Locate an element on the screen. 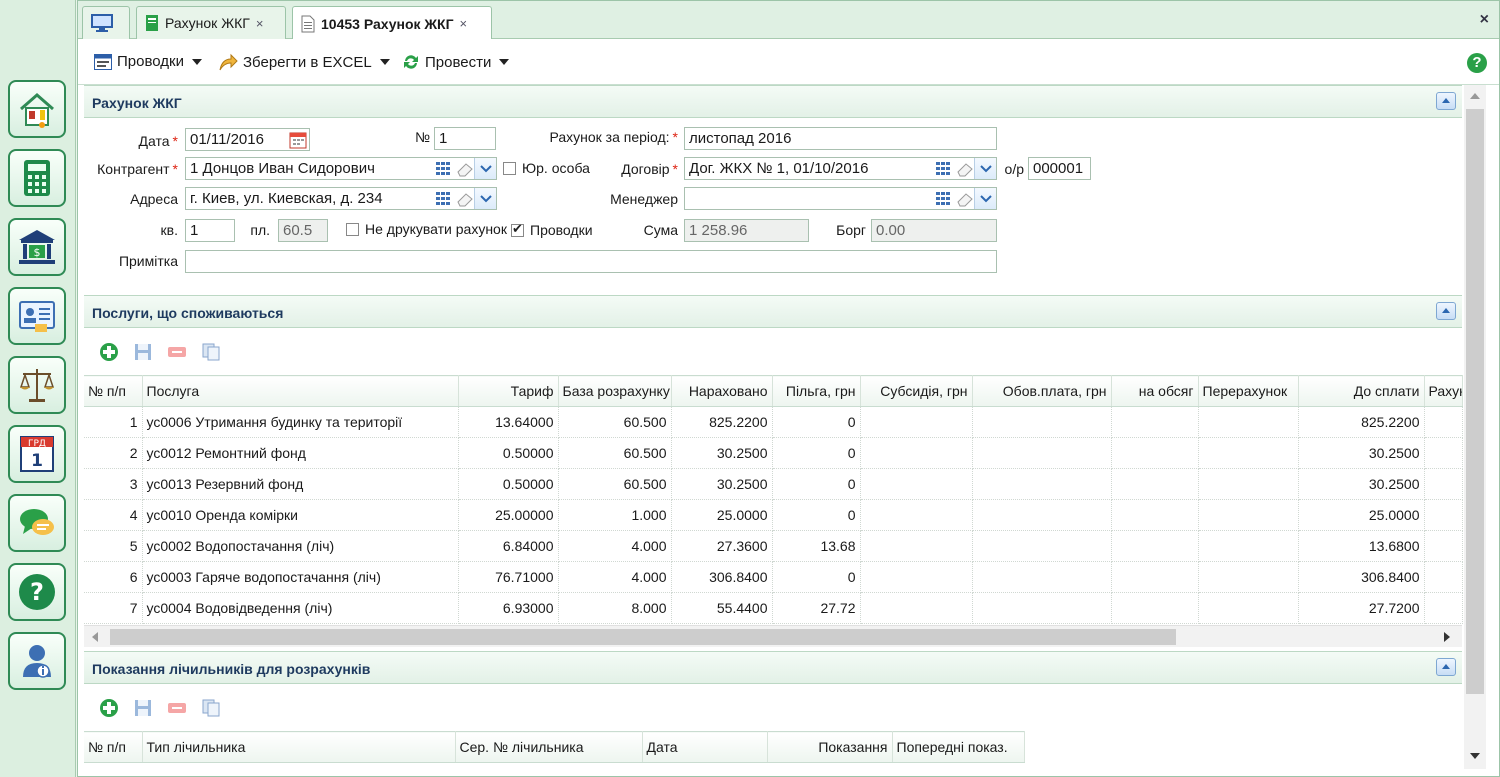 This screenshot has width=1500, height=777. col-header: До сплати is located at coordinates (1361, 391).